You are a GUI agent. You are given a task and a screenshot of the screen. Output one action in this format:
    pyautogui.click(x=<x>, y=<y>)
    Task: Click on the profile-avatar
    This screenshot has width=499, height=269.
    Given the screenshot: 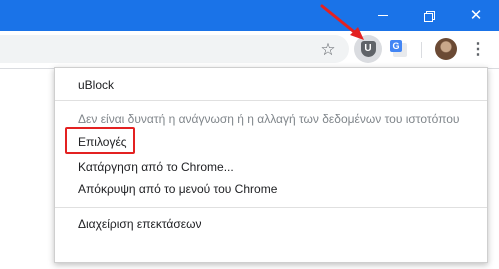 What is the action you would take?
    pyautogui.click(x=446, y=49)
    